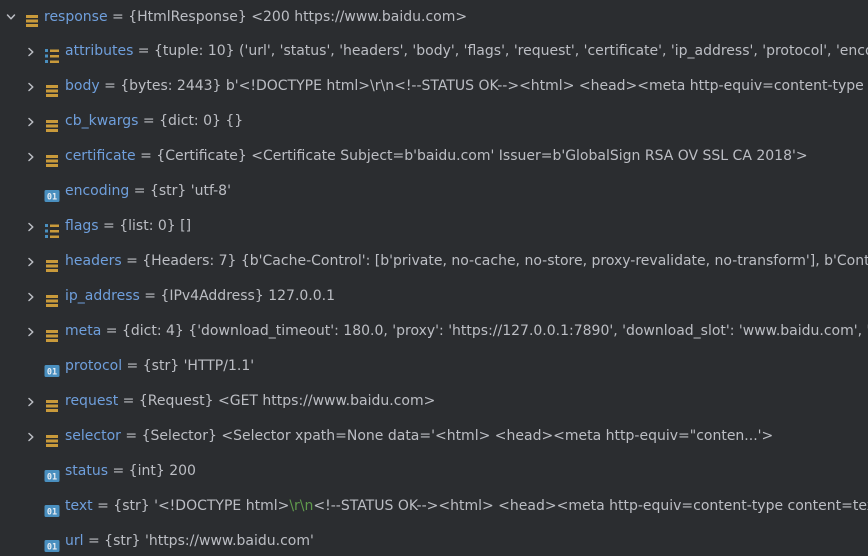 The width and height of the screenshot is (868, 556). Describe the element at coordinates (182, 471) in the screenshot. I see `variable-value: 200` at that location.